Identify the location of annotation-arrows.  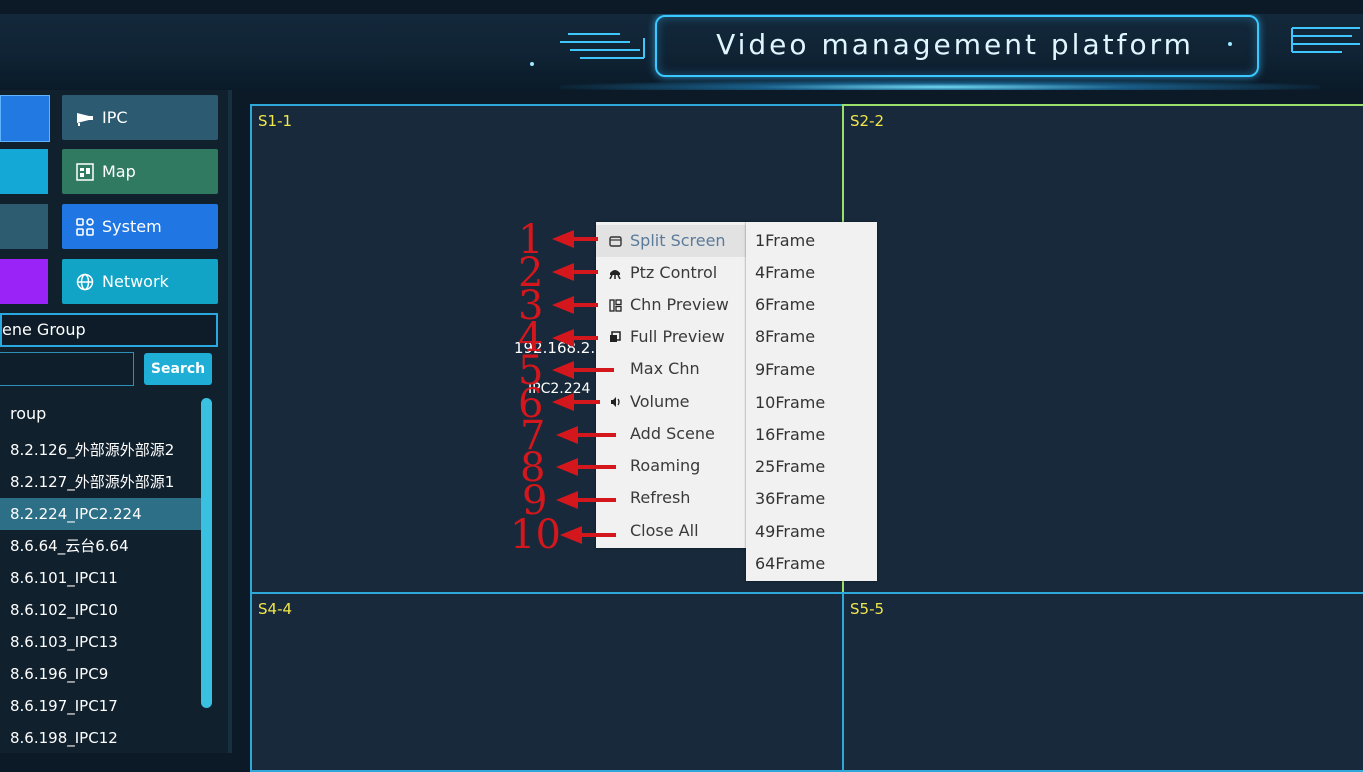
(584, 387).